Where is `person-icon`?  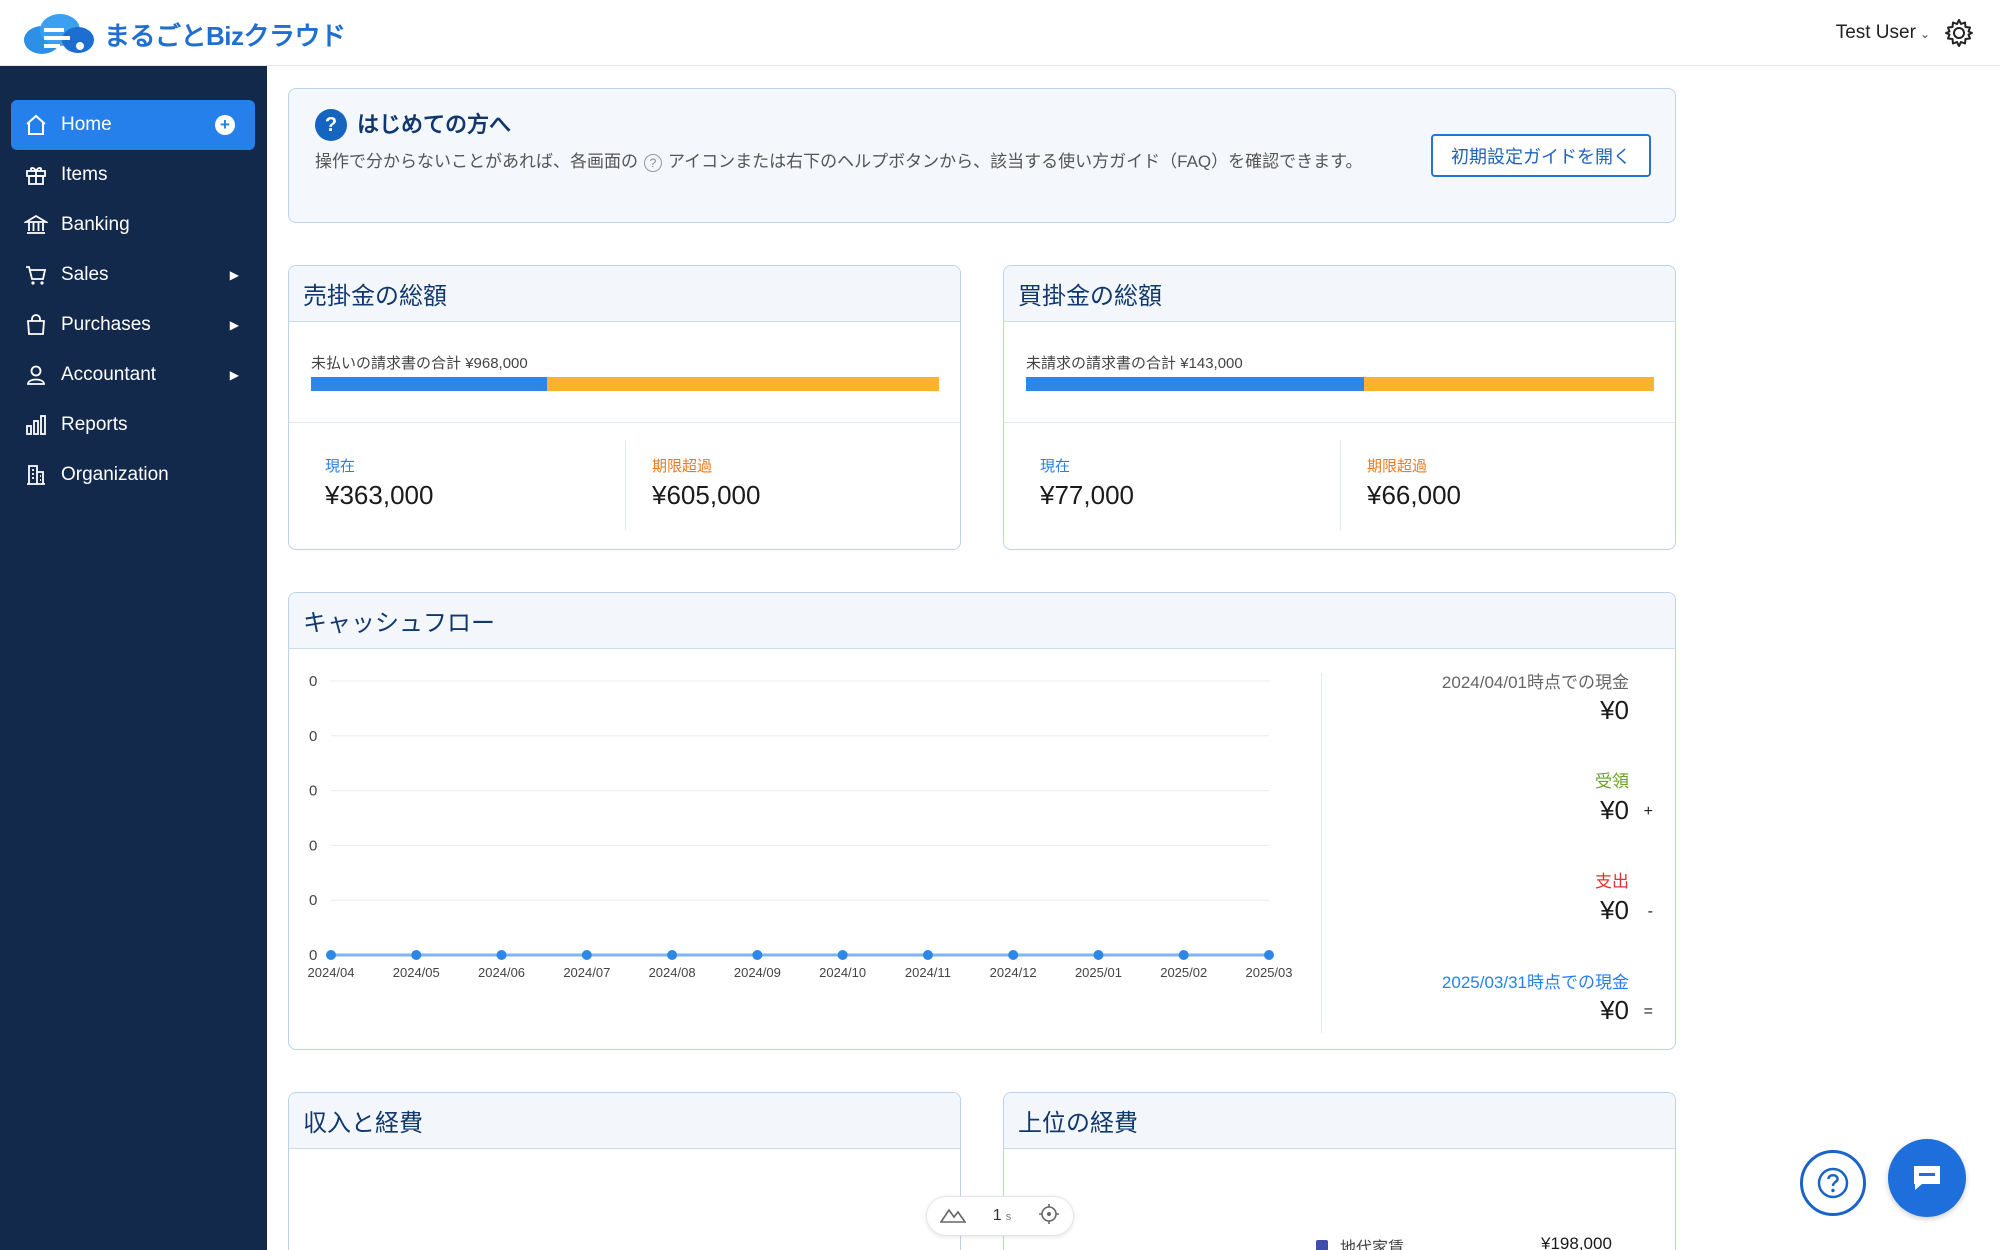
person-icon is located at coordinates (36, 375).